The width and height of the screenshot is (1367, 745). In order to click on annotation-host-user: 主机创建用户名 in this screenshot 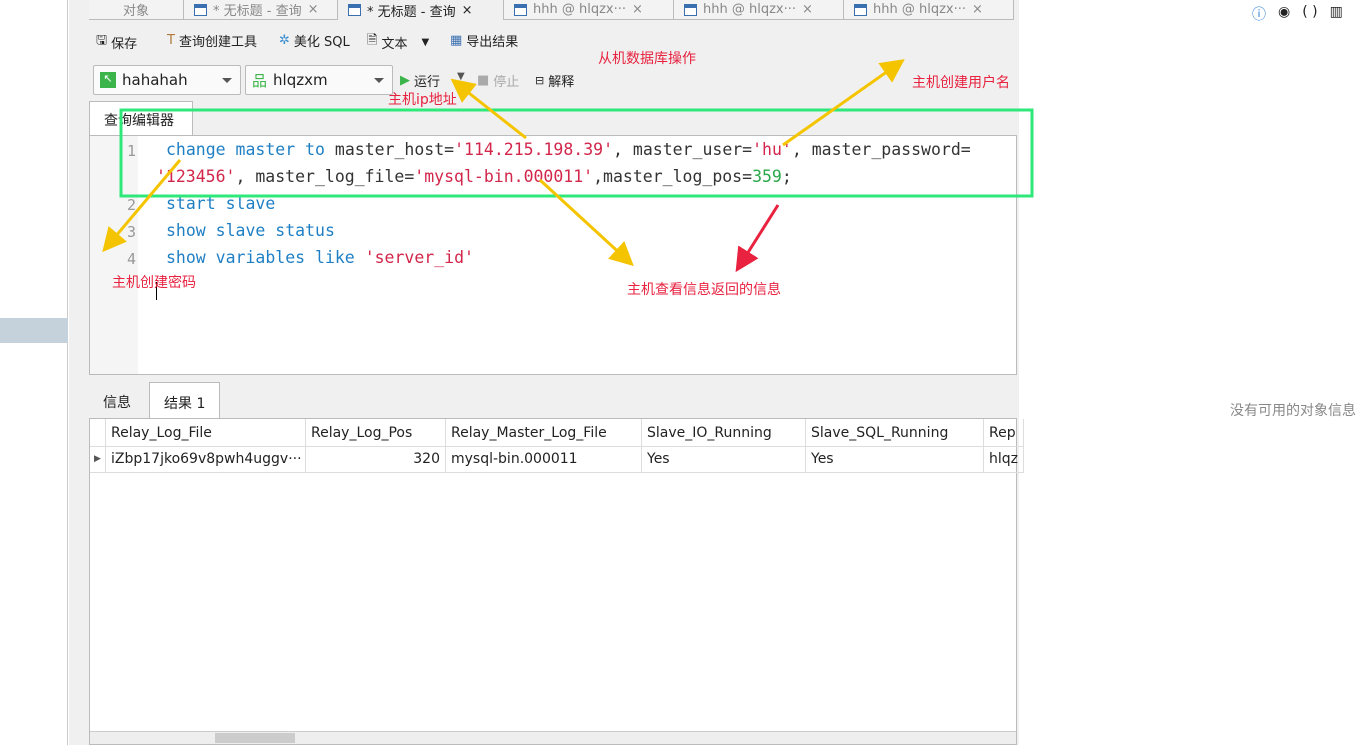, I will do `click(961, 83)`.